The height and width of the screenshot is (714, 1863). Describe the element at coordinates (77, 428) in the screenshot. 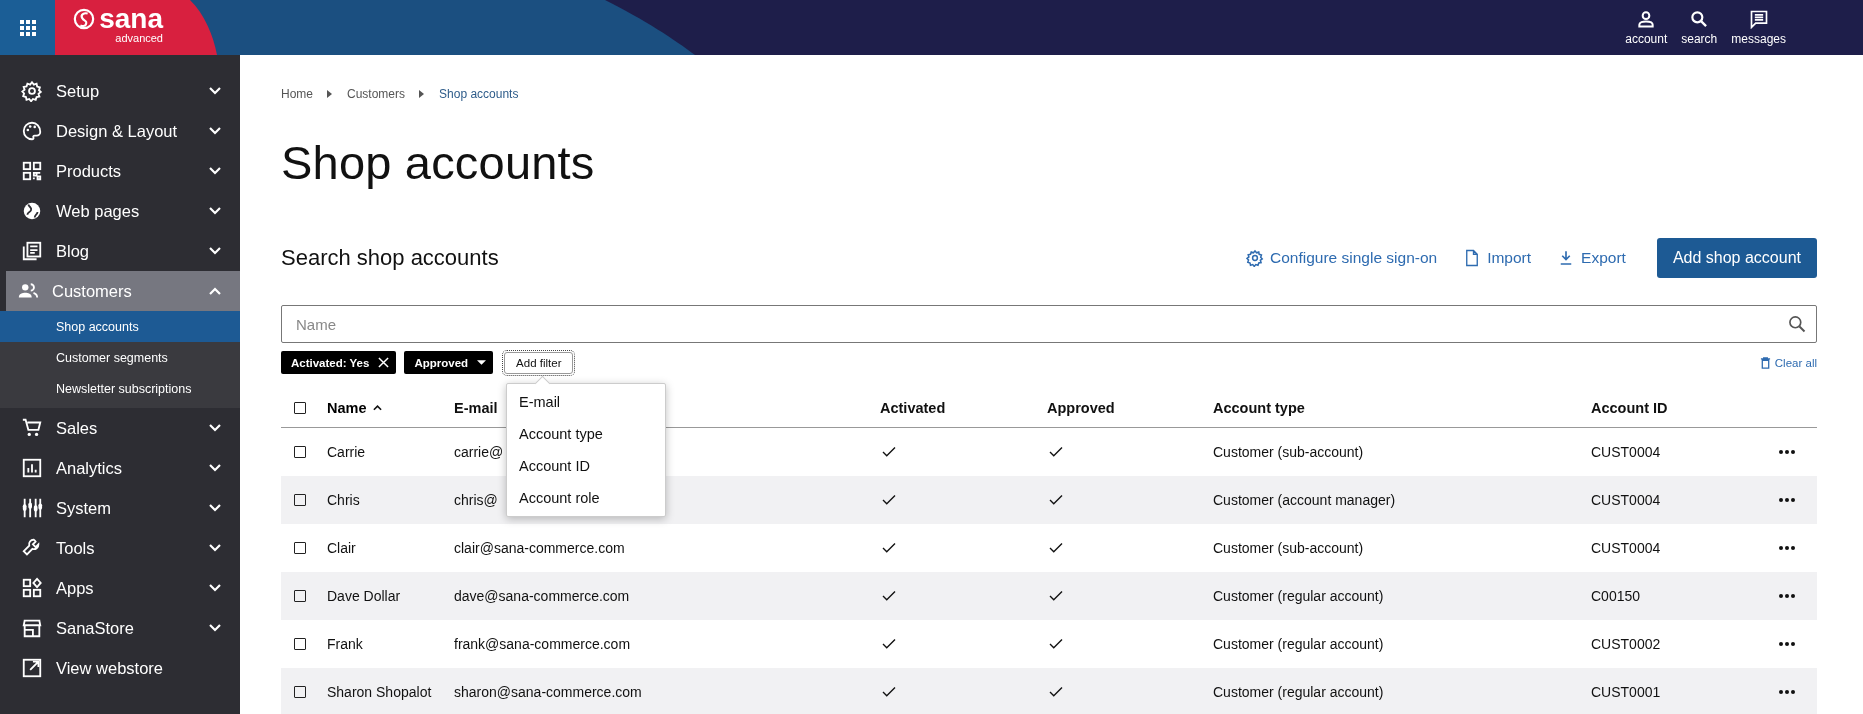

I see `sidebar-label: Sales` at that location.